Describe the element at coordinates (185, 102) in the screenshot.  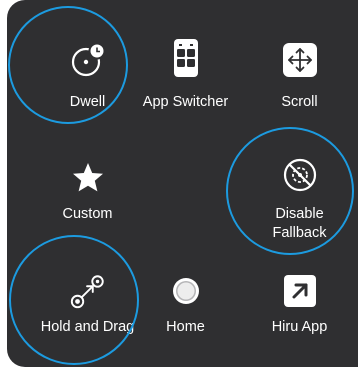
I see `menu-item-label: App Switcher` at that location.